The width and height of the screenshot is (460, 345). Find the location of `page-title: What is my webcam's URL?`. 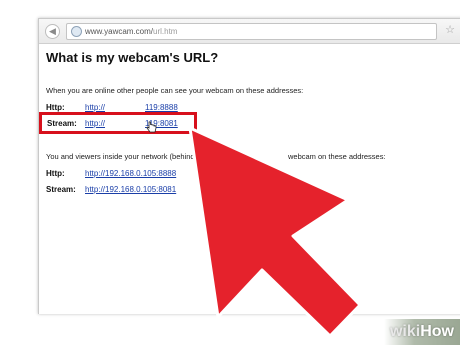

page-title: What is my webcam's URL? is located at coordinates (132, 57).